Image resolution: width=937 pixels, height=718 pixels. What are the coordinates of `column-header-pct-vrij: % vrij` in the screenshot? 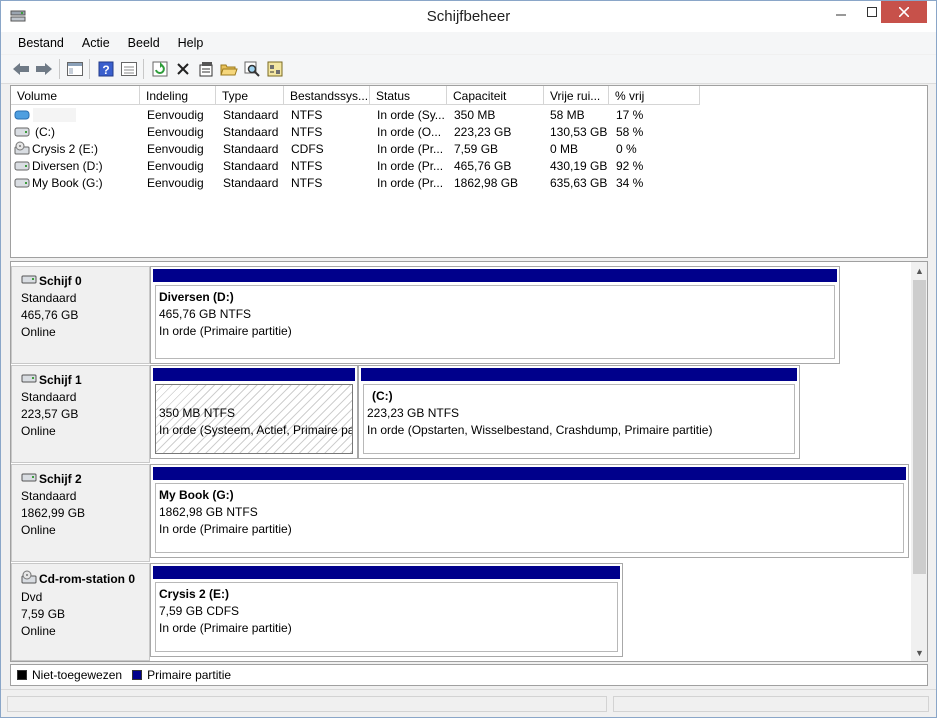 It's located at (654, 95).